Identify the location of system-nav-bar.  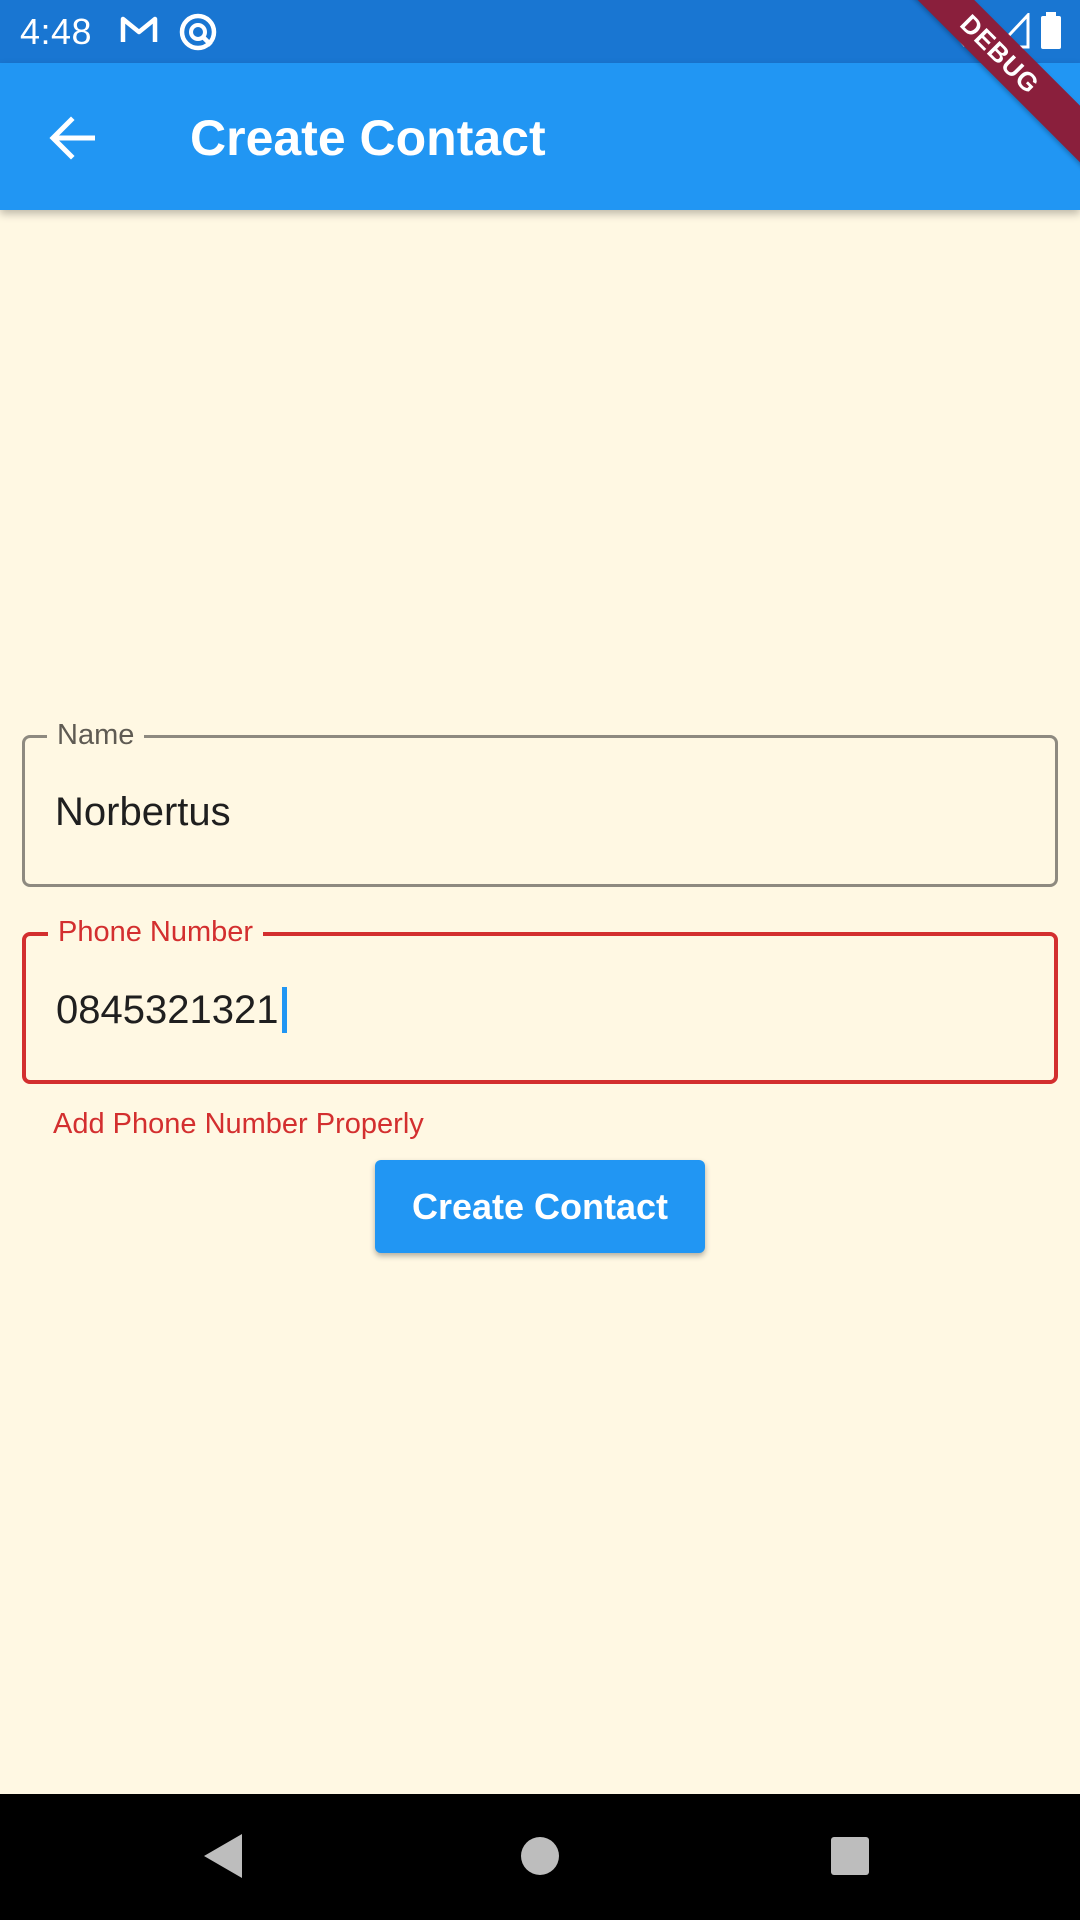
(540, 1857).